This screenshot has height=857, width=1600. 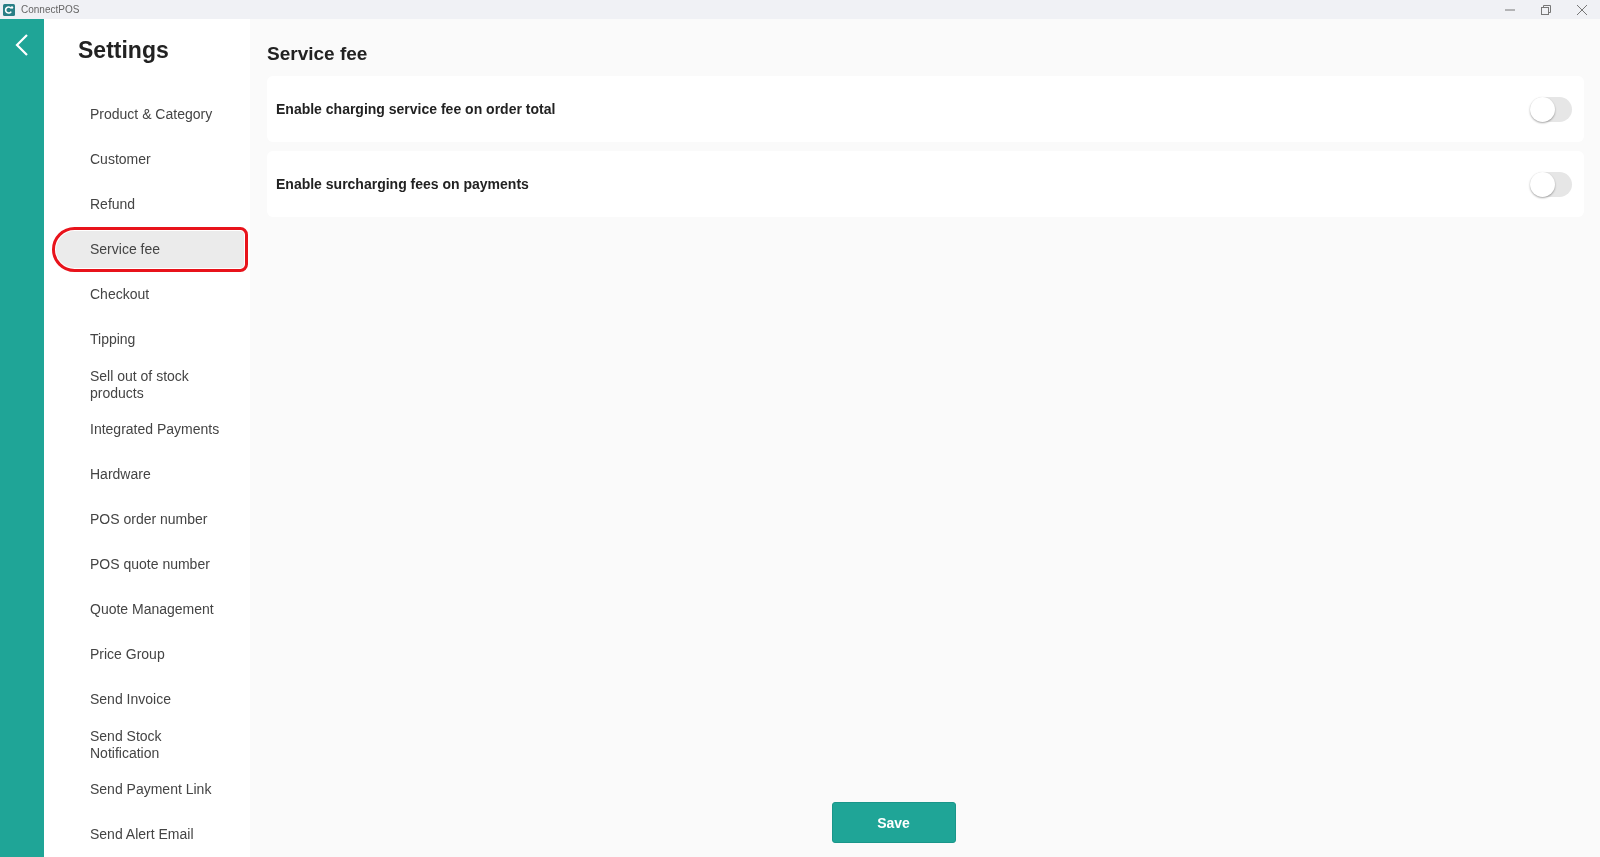 What do you see at coordinates (1546, 9) in the screenshot?
I see `restore-icon` at bounding box center [1546, 9].